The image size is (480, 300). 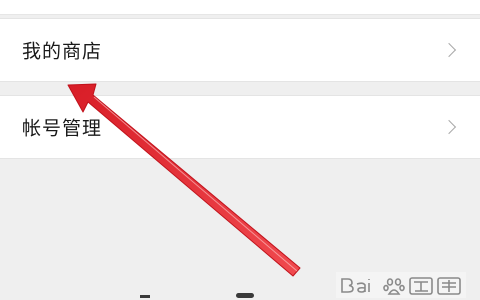 What do you see at coordinates (62, 128) in the screenshot?
I see `menu-item-label: 帐号管理` at bounding box center [62, 128].